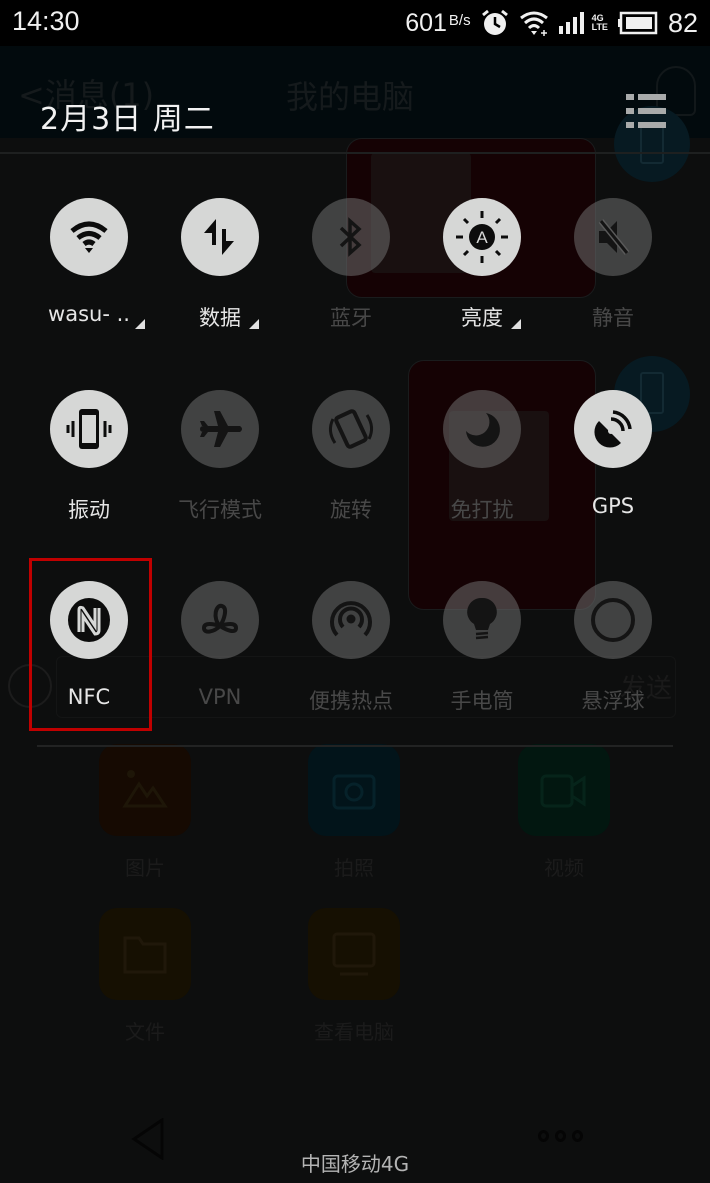 The image size is (710, 1183). I want to click on toggle-vpn: VPN, so click(220, 661).